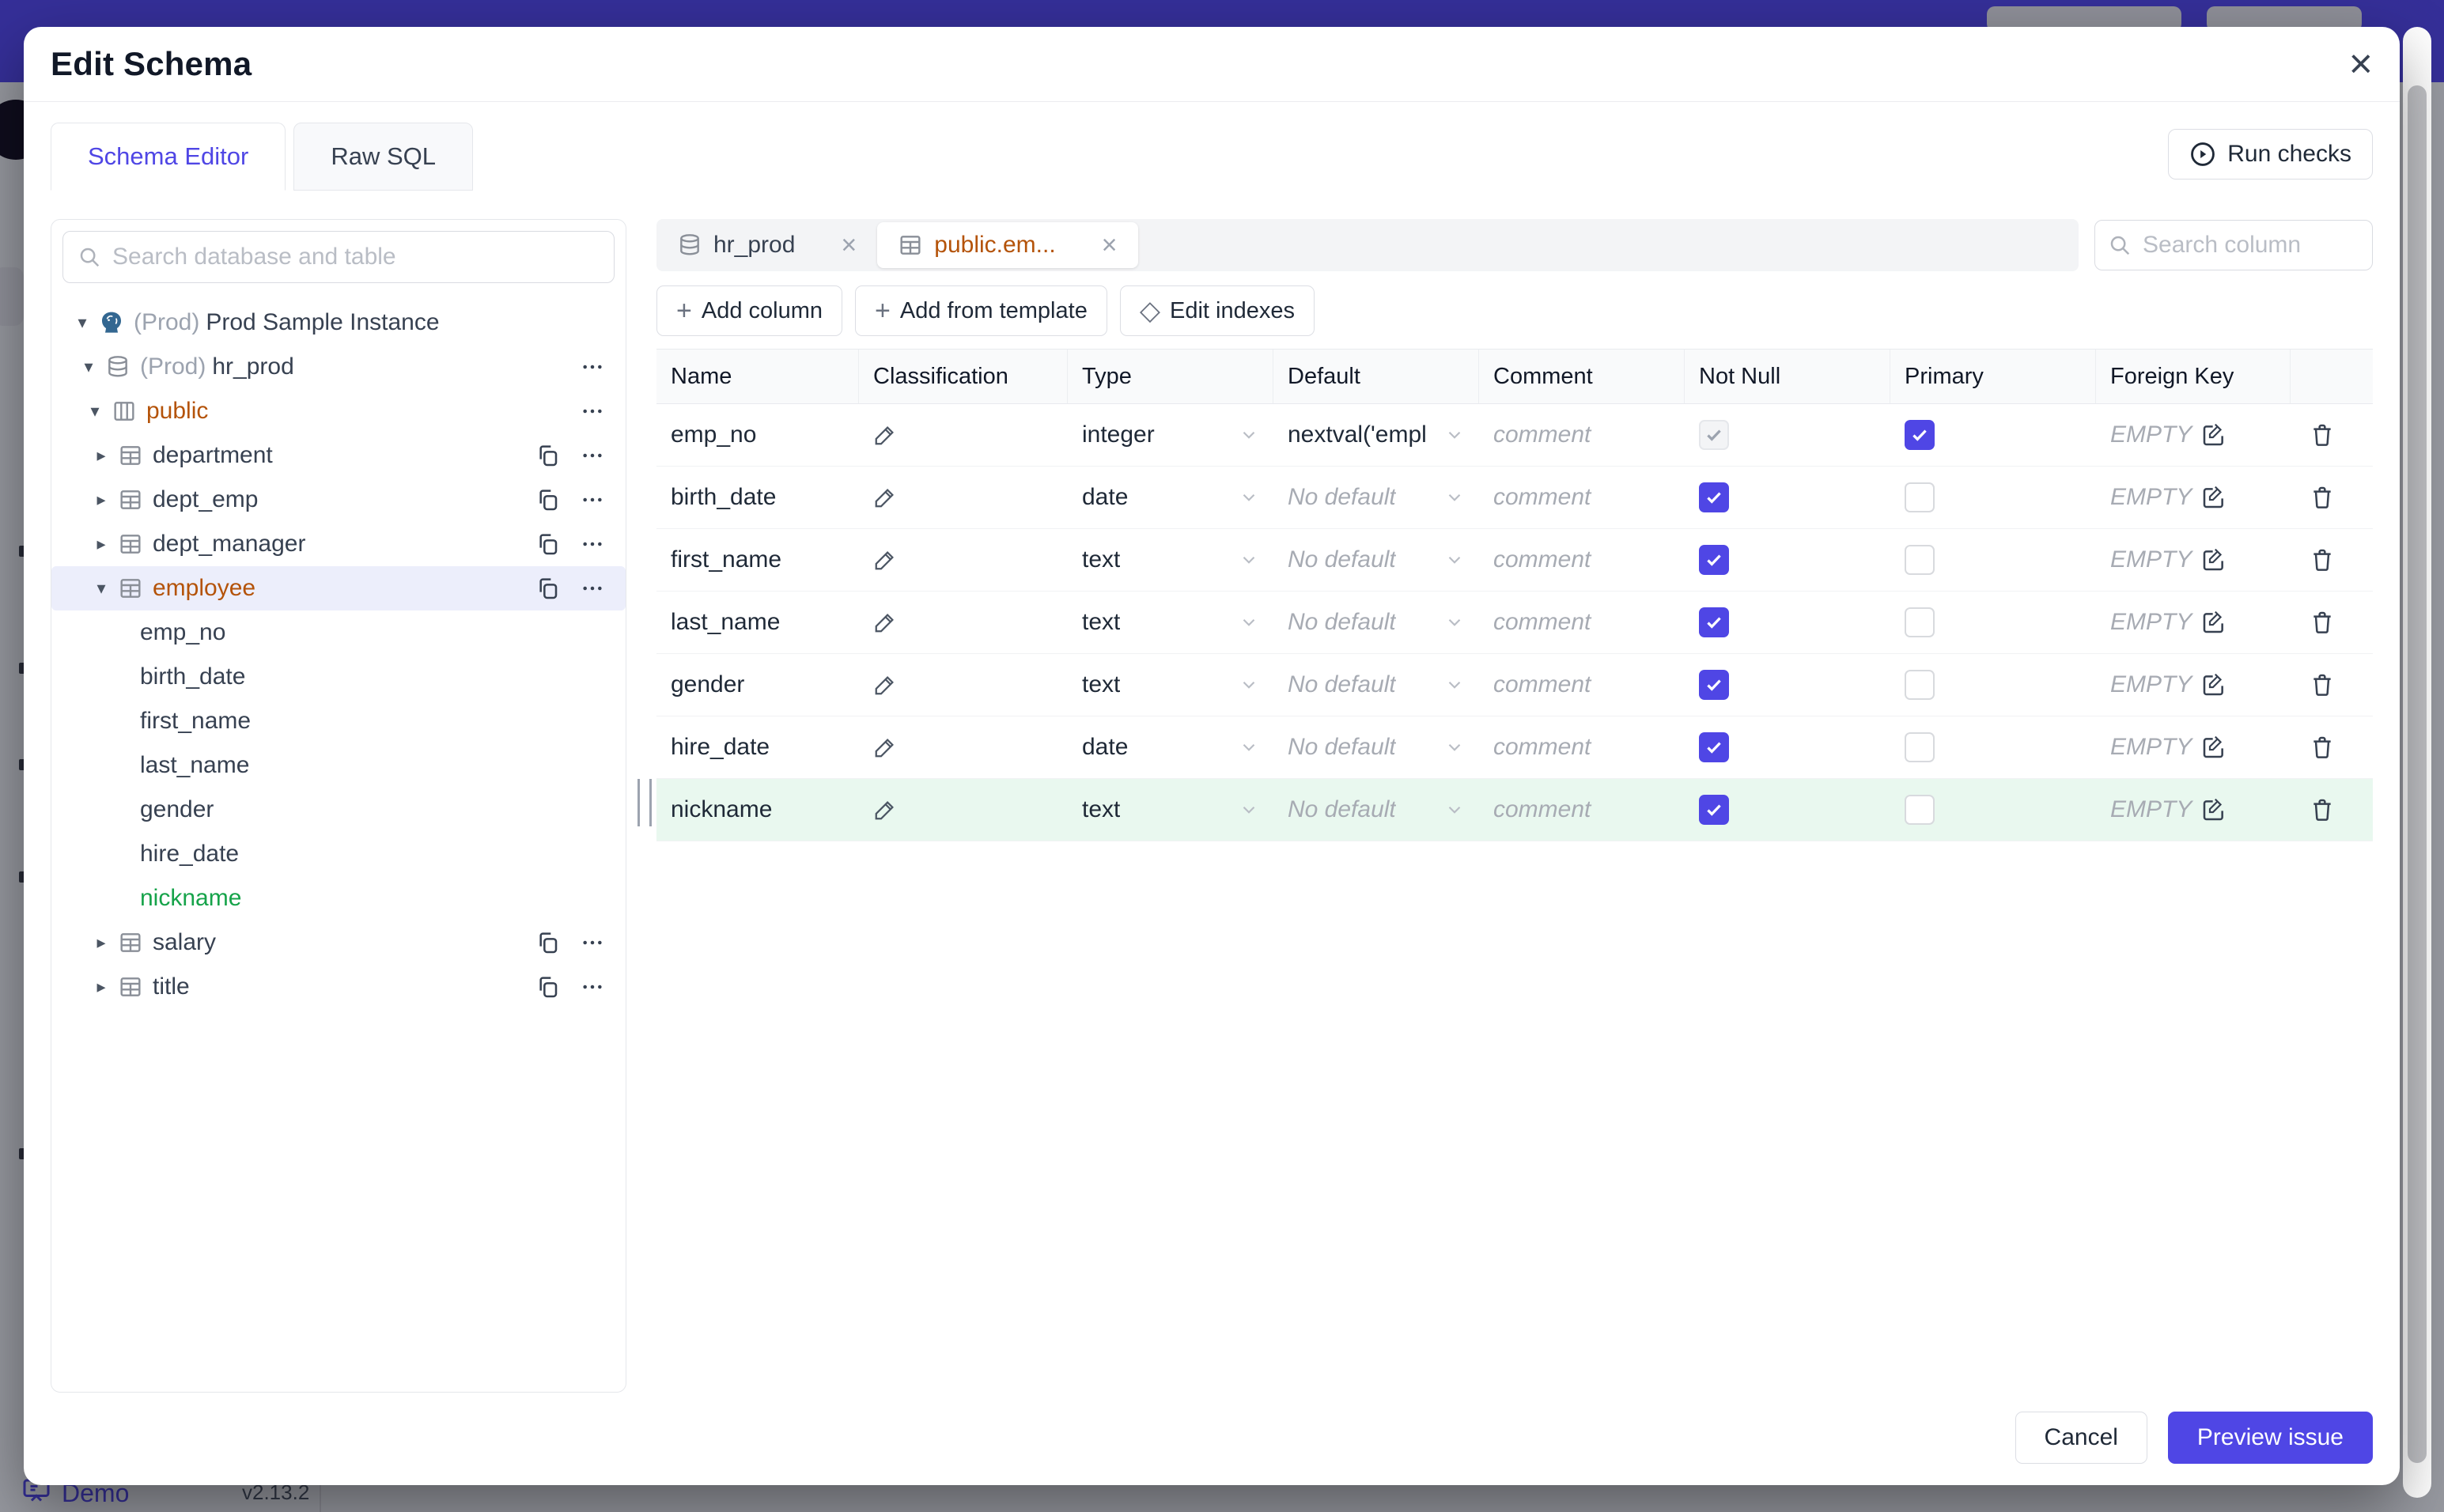 This screenshot has height=1512, width=2444. Describe the element at coordinates (2417, 774) in the screenshot. I see `scrollbar-thumb` at that location.